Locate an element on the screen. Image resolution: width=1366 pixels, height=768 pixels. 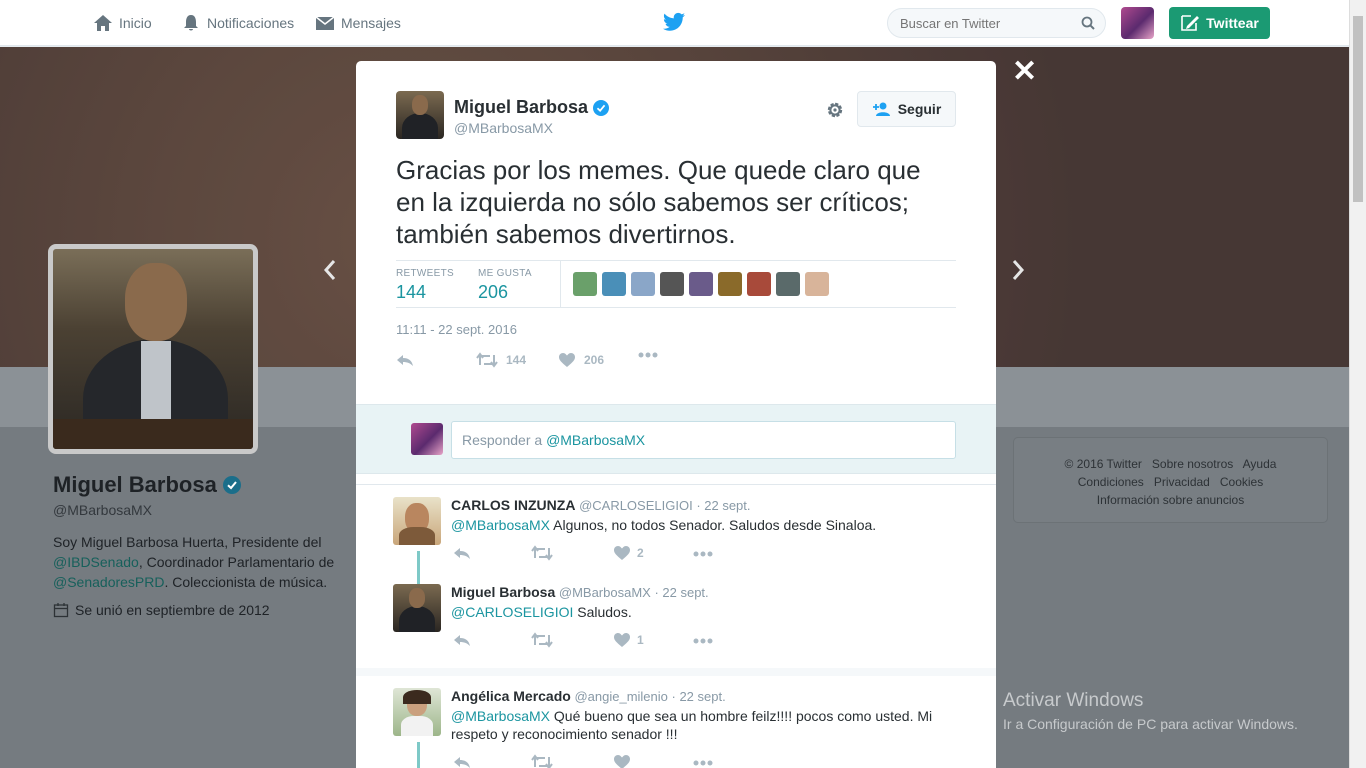
reply-author-name: CARLOS INZUNZA is located at coordinates (513, 505).